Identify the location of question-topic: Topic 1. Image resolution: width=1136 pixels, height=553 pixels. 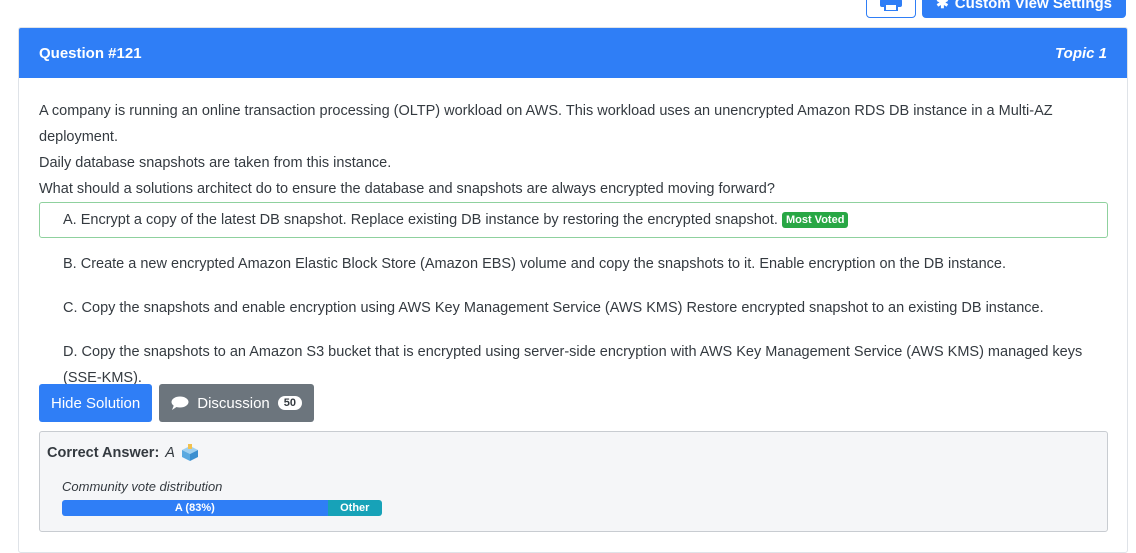
(1081, 53).